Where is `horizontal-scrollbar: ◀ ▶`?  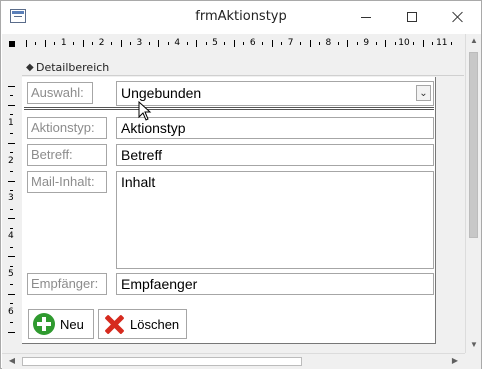
horizontal-scrollbar: ◀ ▶ is located at coordinates (233, 361).